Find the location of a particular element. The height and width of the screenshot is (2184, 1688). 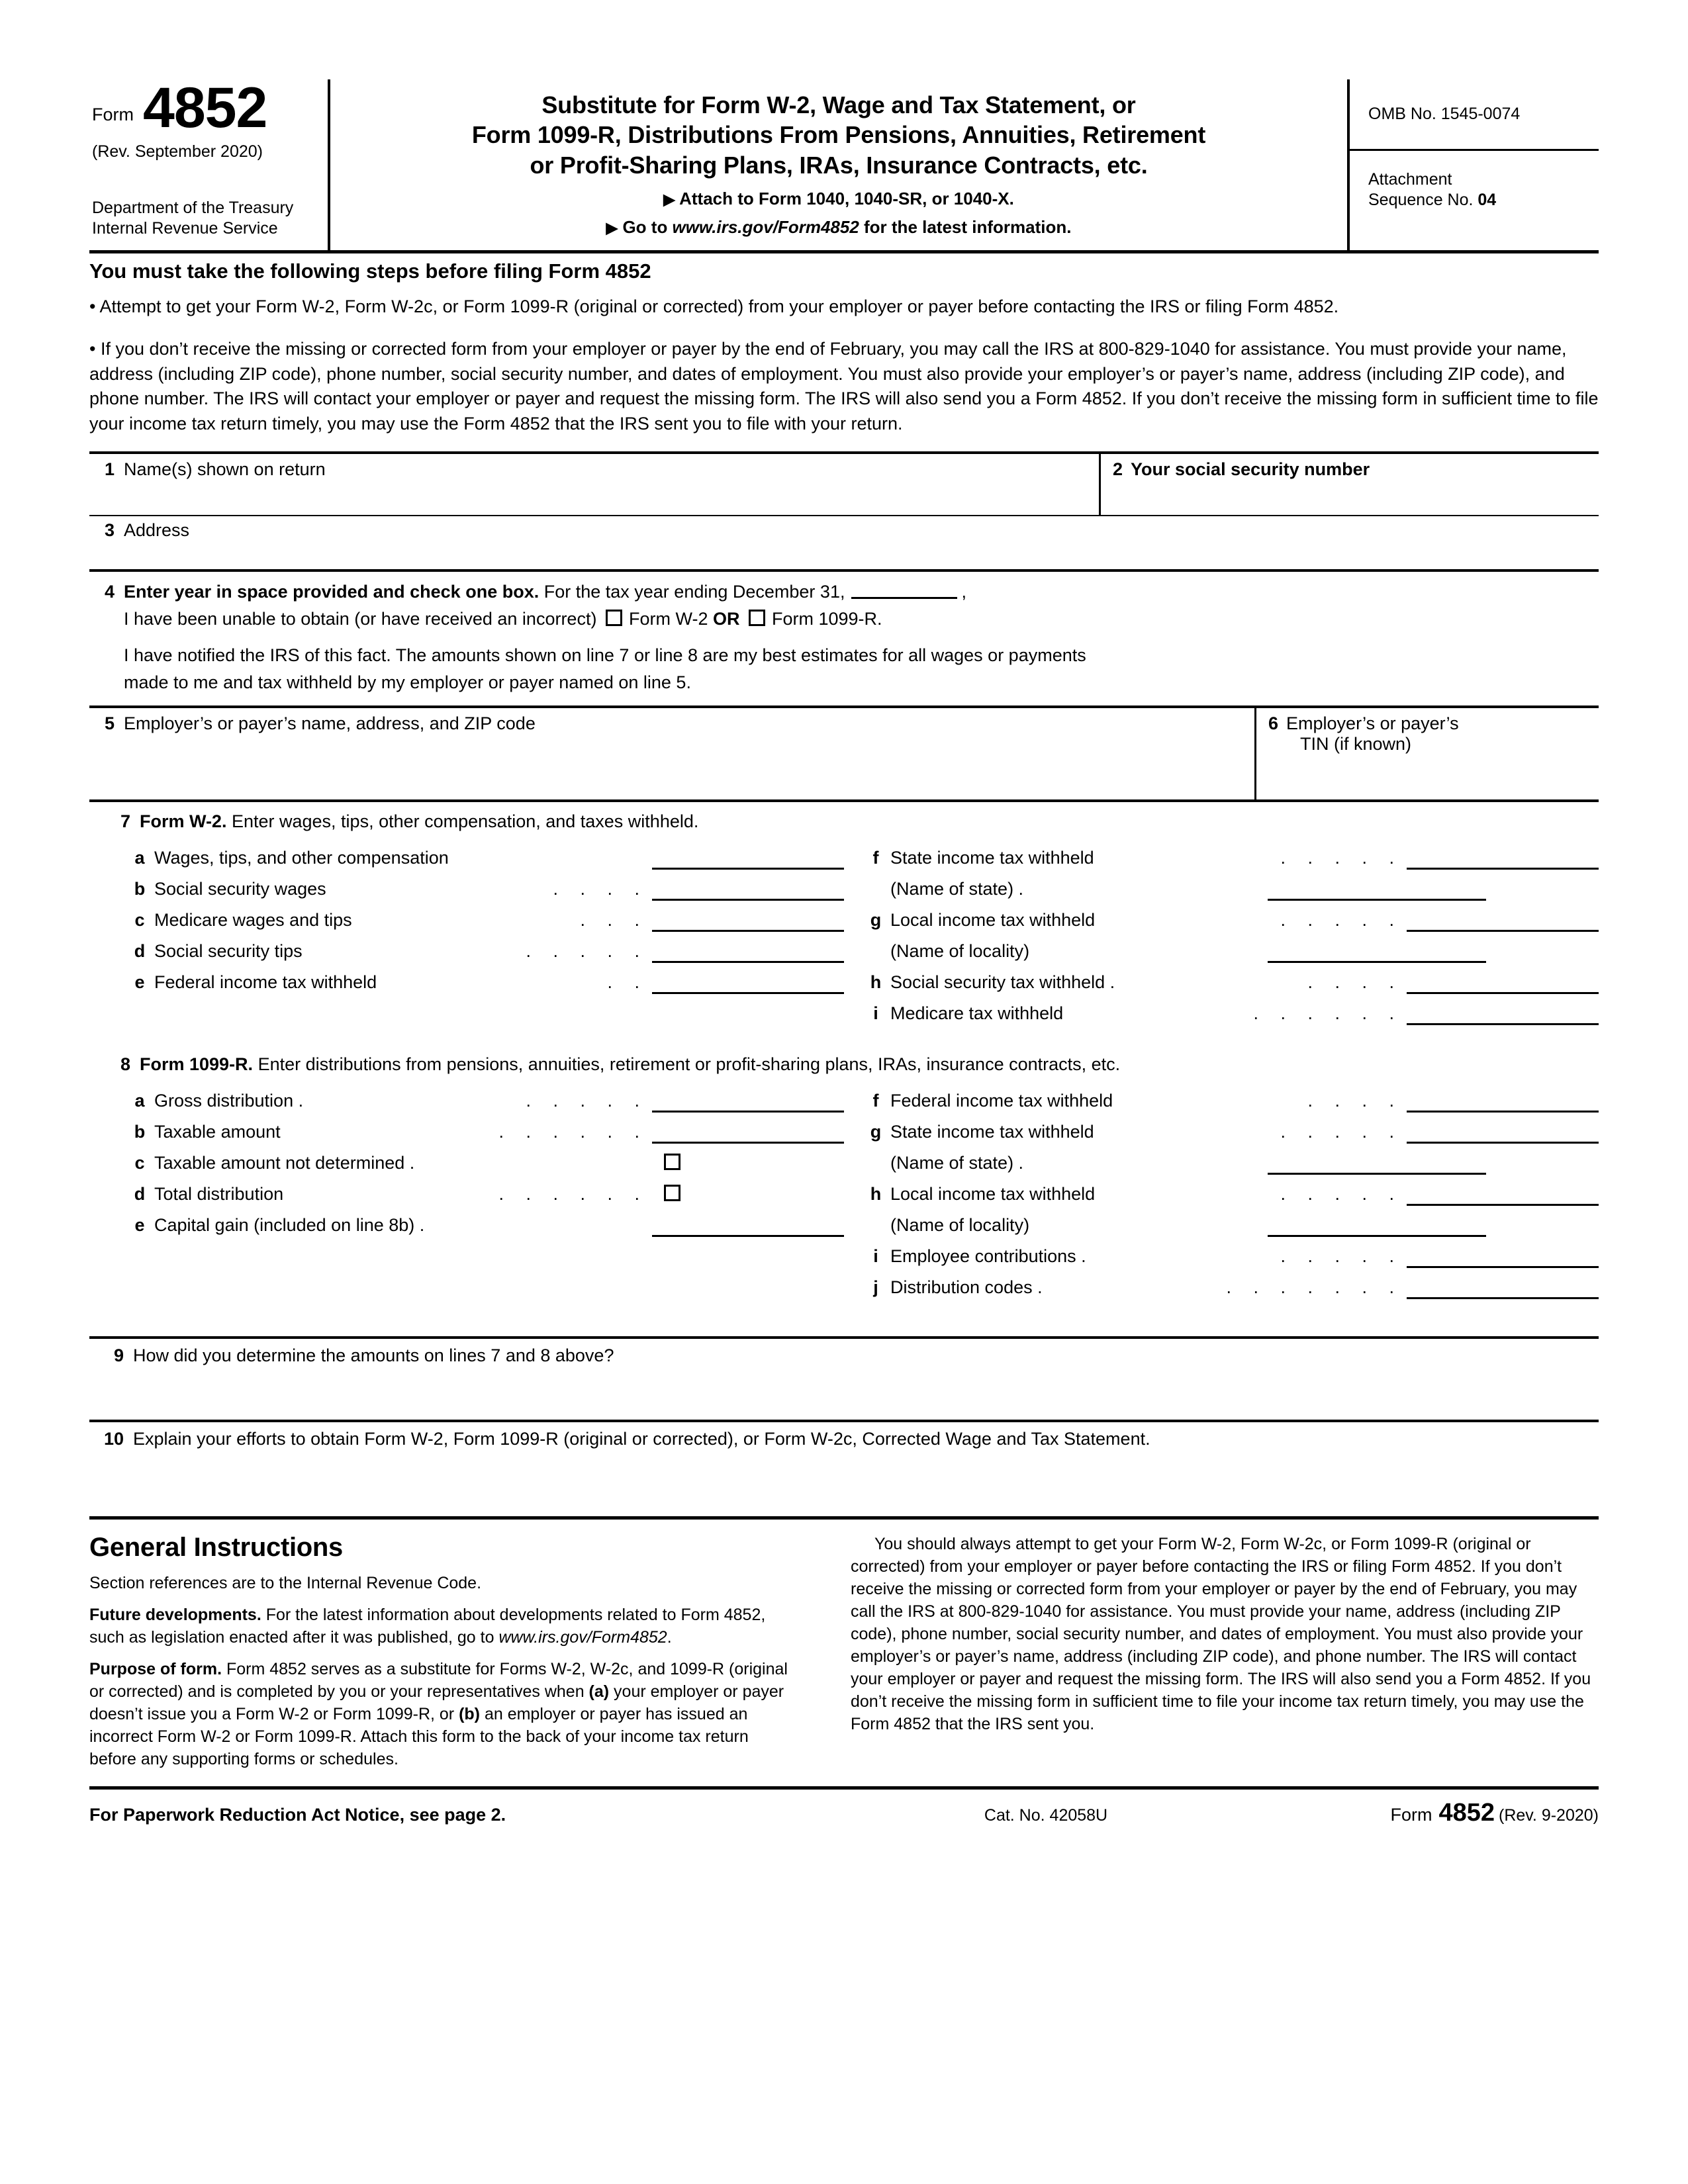

line-7f-state-name-input is located at coordinates (1377, 886).